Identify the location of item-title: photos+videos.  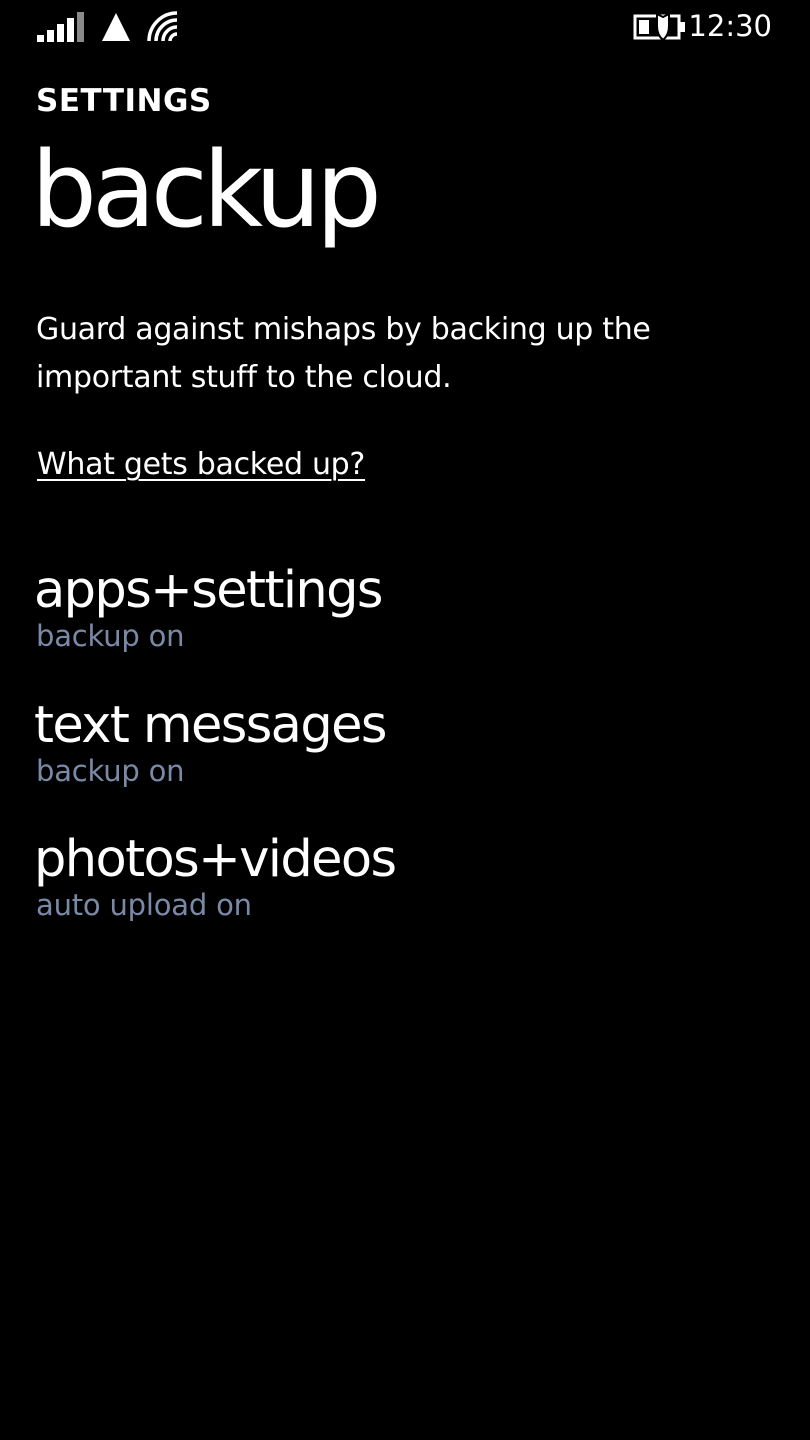
(215, 859).